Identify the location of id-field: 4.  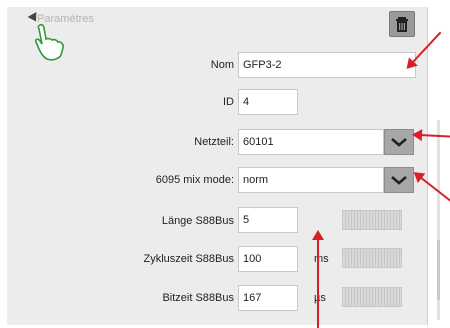
(268, 102).